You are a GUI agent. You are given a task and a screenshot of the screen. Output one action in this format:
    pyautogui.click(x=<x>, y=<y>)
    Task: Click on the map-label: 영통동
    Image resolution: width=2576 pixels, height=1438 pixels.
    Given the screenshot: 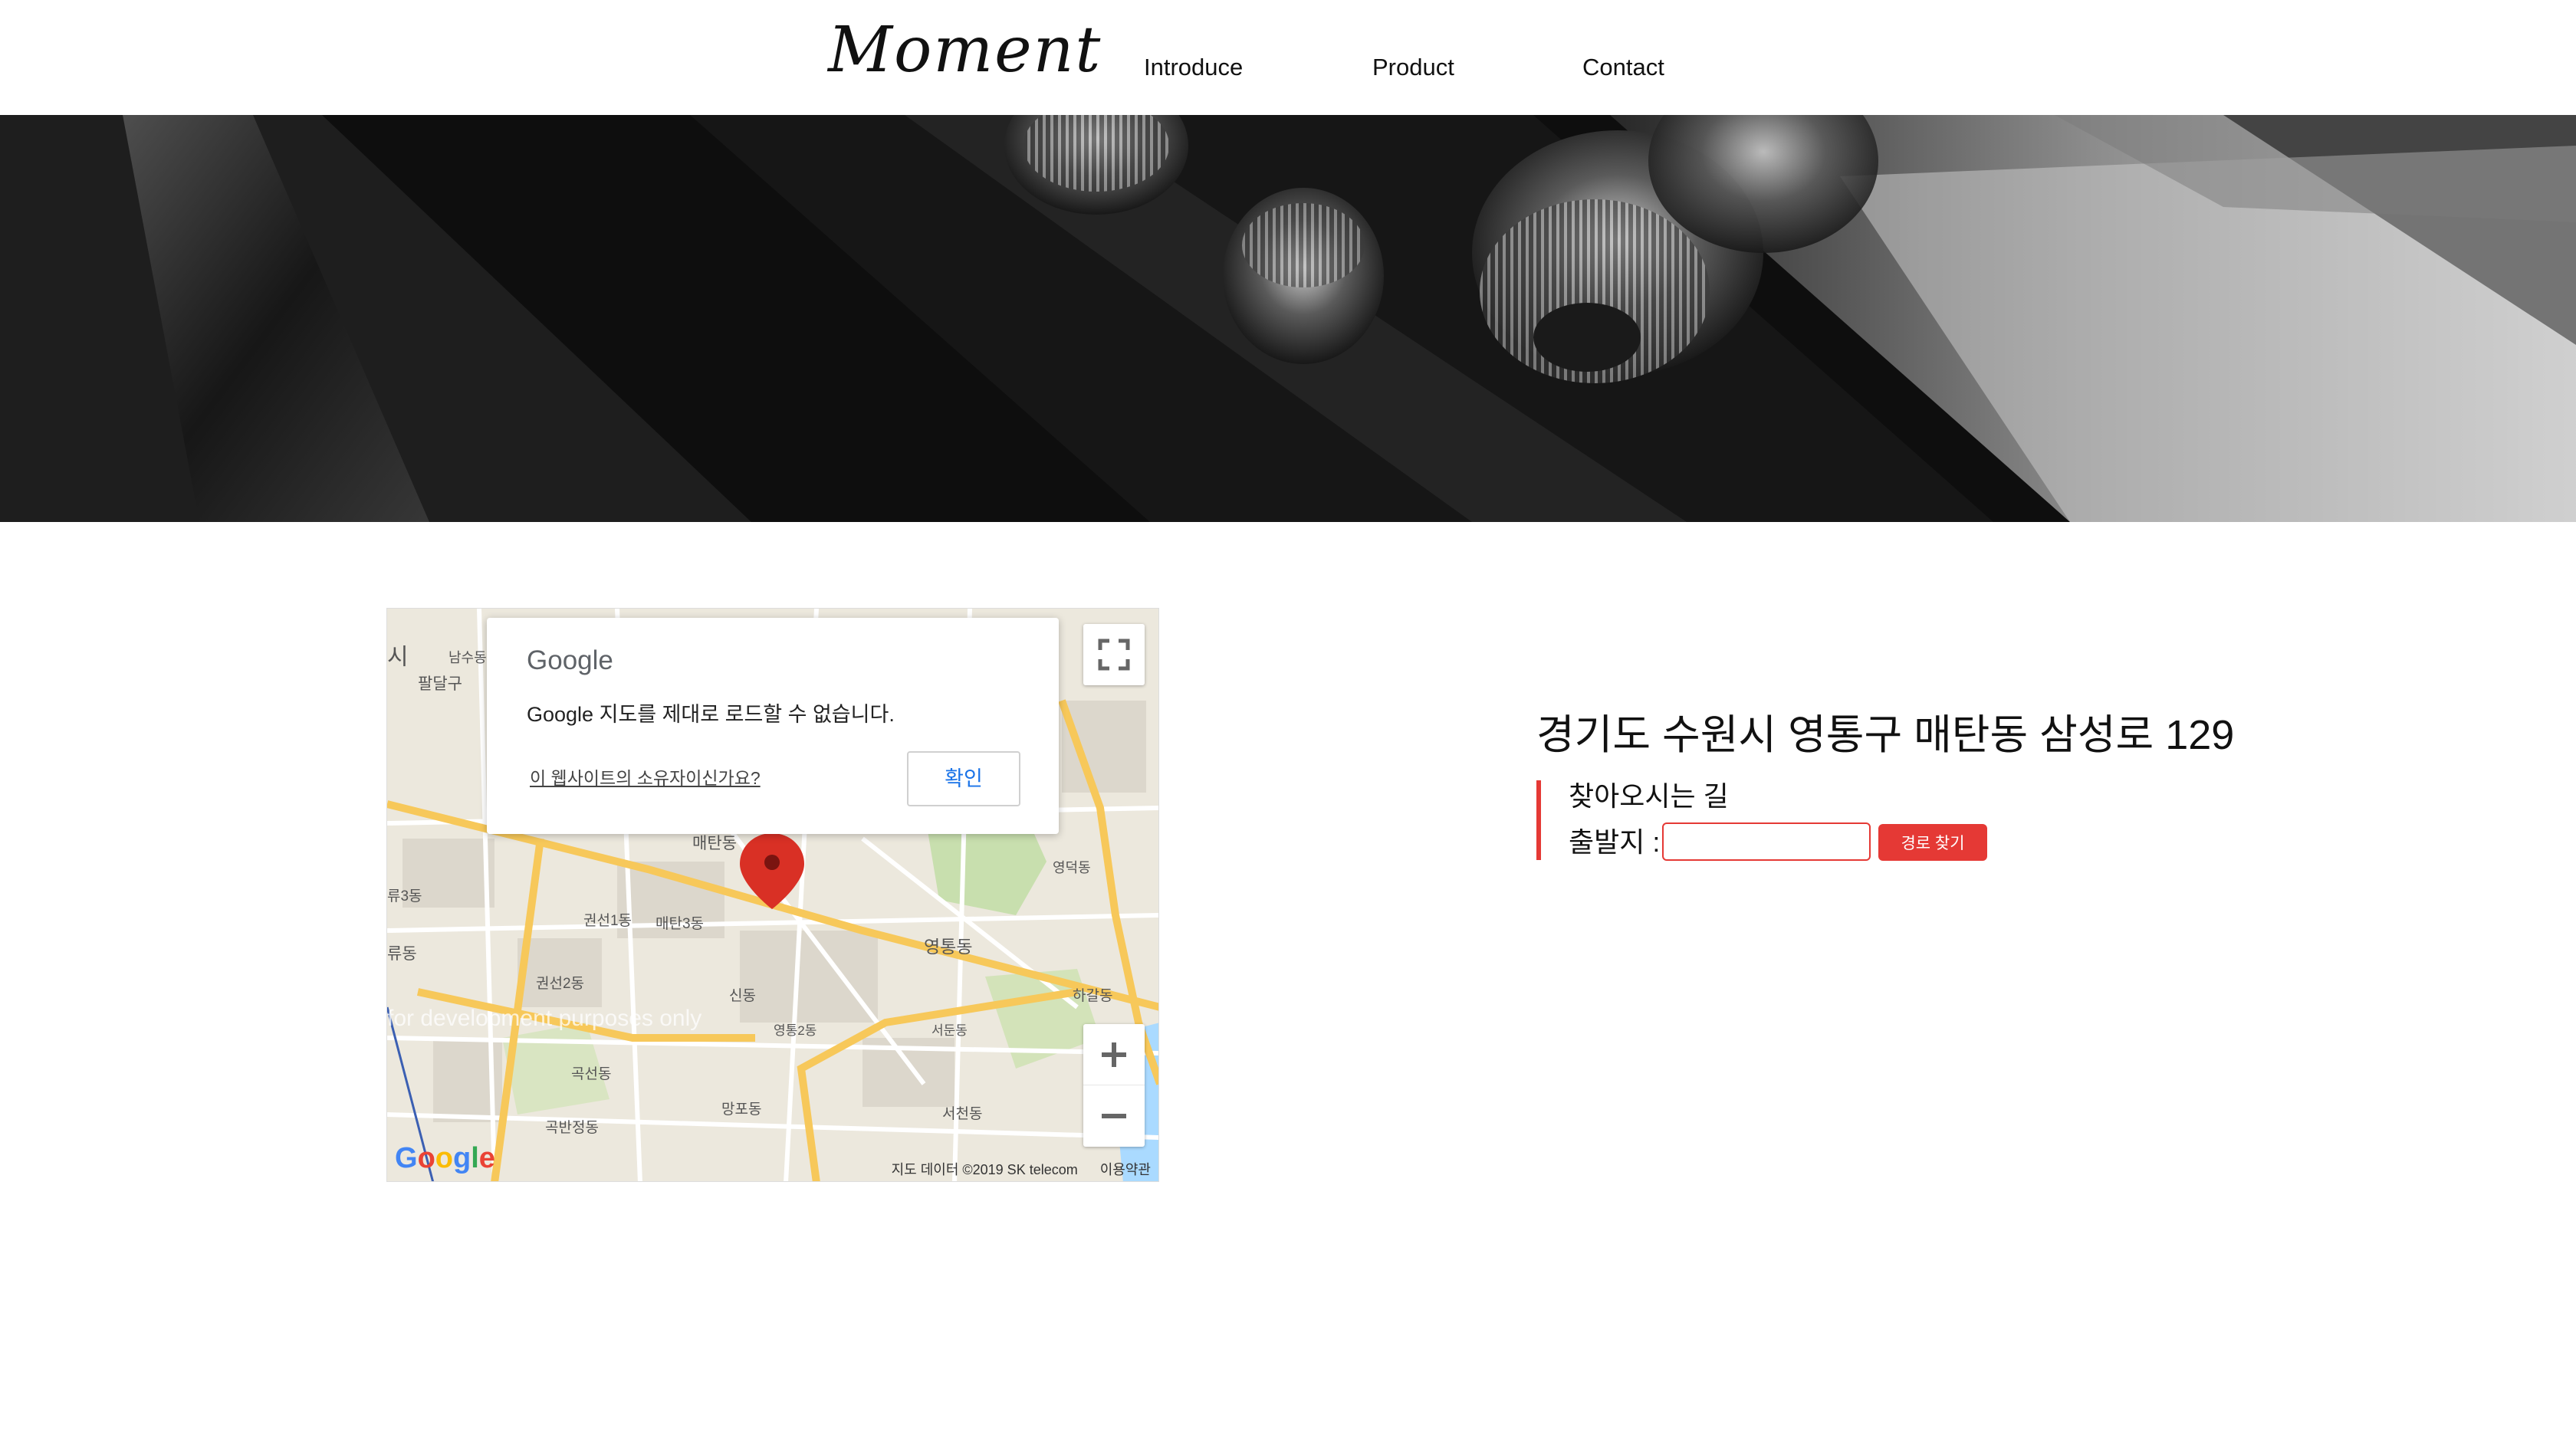 What is the action you would take?
    pyautogui.click(x=948, y=947)
    